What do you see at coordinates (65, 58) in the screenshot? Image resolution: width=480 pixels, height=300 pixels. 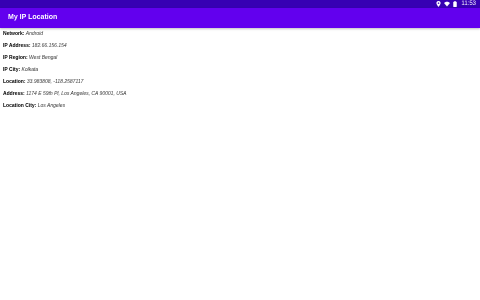 I see `ip-region-row: IP Region: West Bengal` at bounding box center [65, 58].